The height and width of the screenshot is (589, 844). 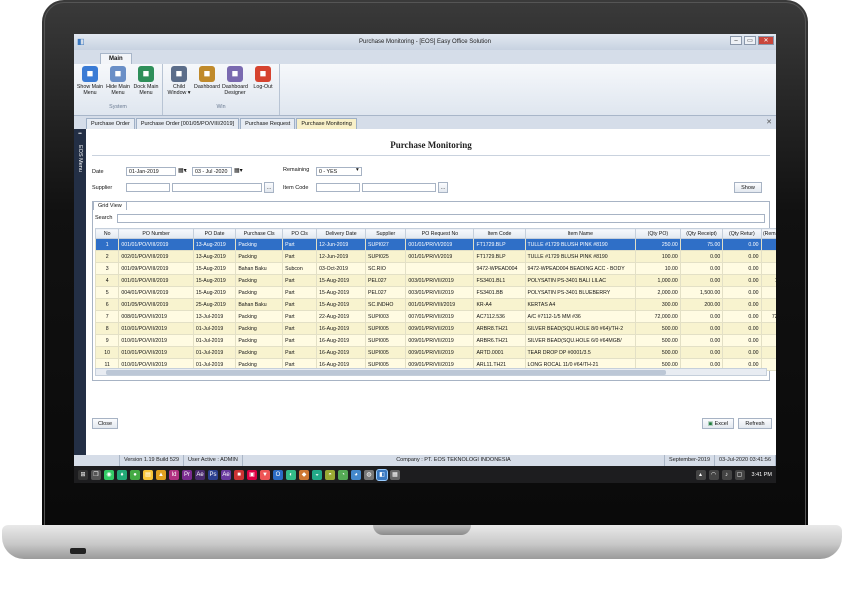 I want to click on app-icon: ◐, so click(x=291, y=474).